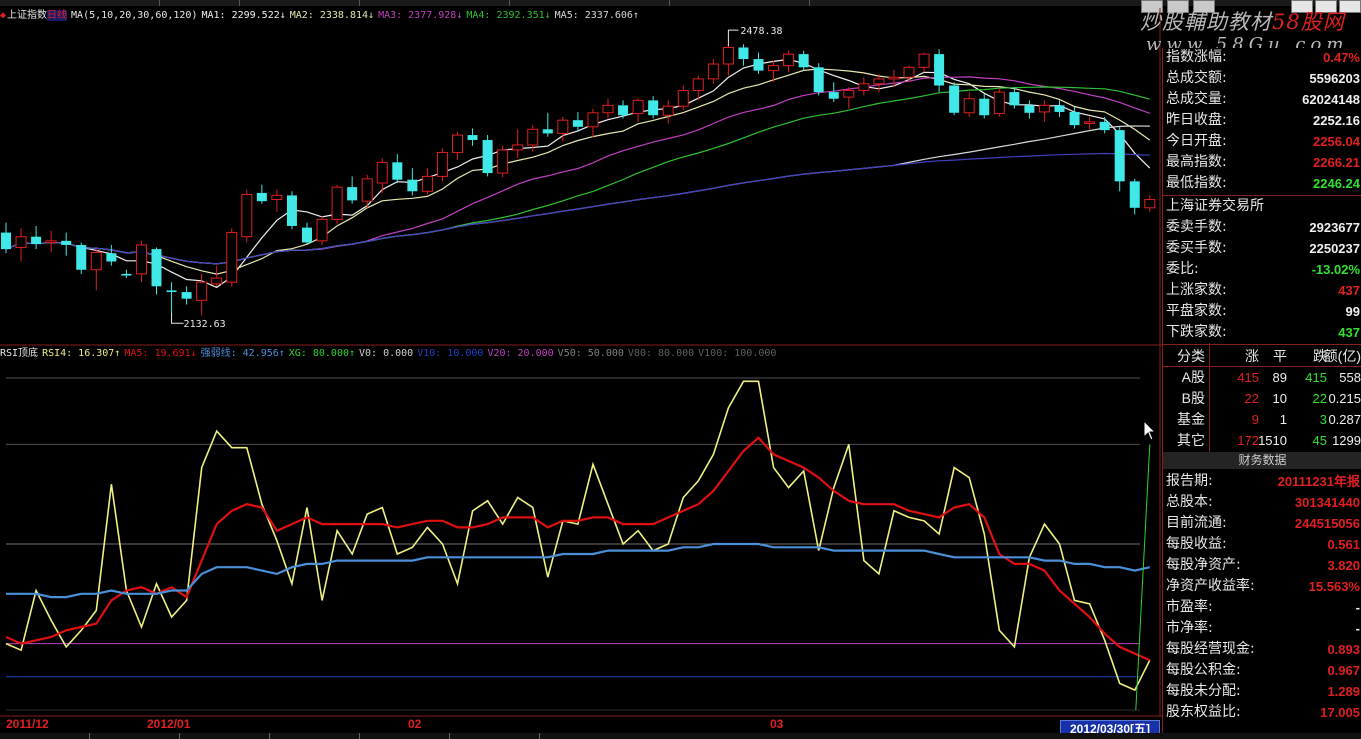 This screenshot has height=739, width=1361. Describe the element at coordinates (1191, 440) in the screenshot. I see `table-cell: 其它` at that location.